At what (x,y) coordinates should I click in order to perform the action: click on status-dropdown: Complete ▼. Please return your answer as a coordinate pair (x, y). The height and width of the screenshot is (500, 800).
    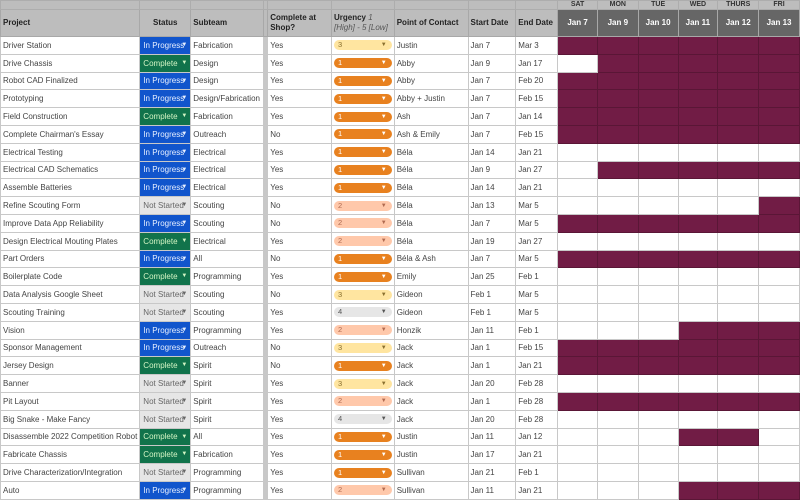
    Looking at the image, I should click on (165, 277).